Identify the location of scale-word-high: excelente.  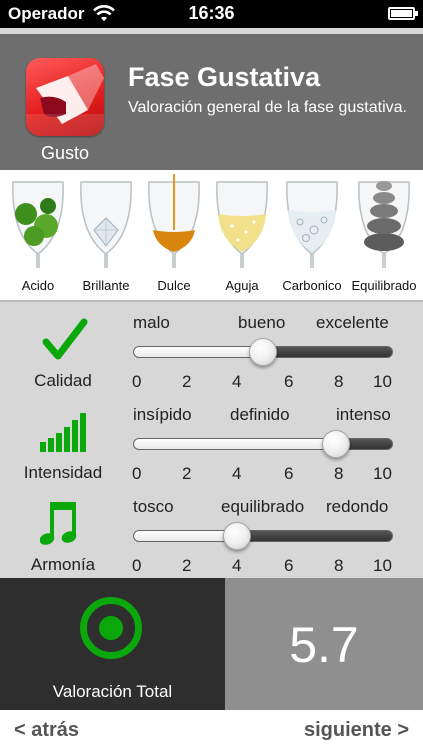
(352, 322).